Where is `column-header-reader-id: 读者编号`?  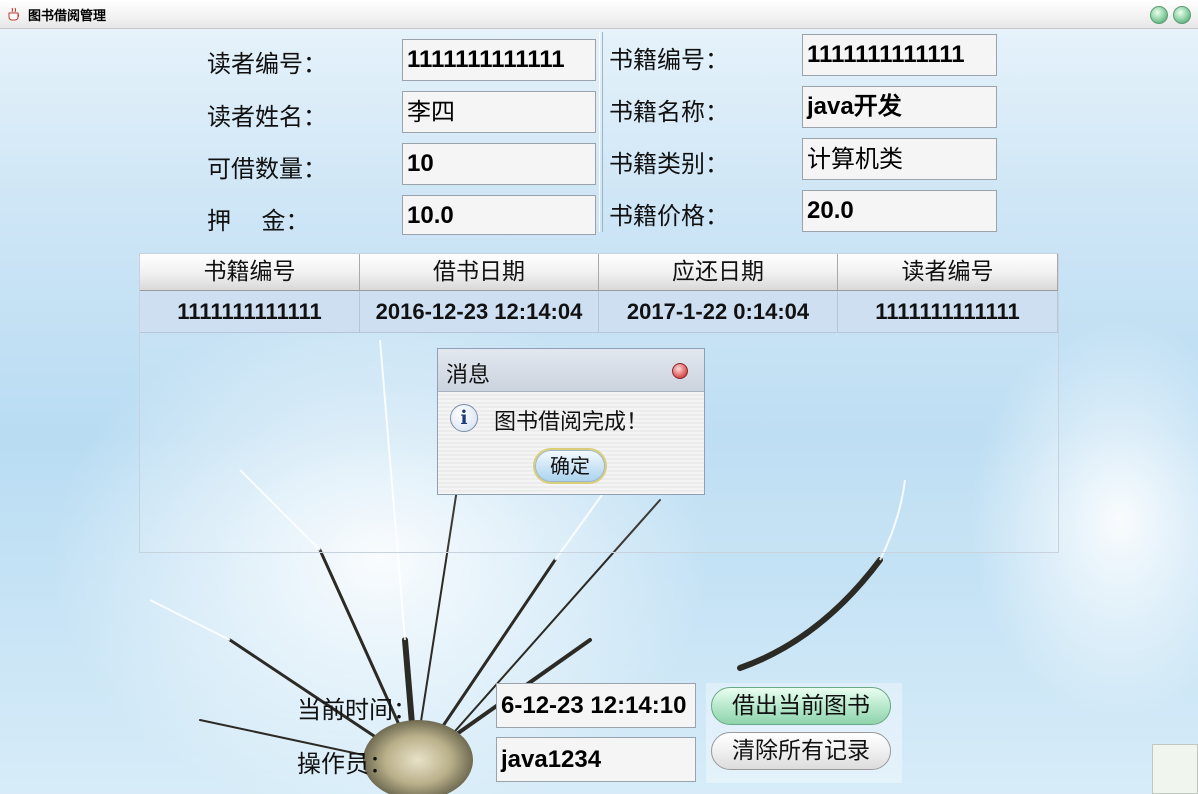 column-header-reader-id: 读者编号 is located at coordinates (948, 272).